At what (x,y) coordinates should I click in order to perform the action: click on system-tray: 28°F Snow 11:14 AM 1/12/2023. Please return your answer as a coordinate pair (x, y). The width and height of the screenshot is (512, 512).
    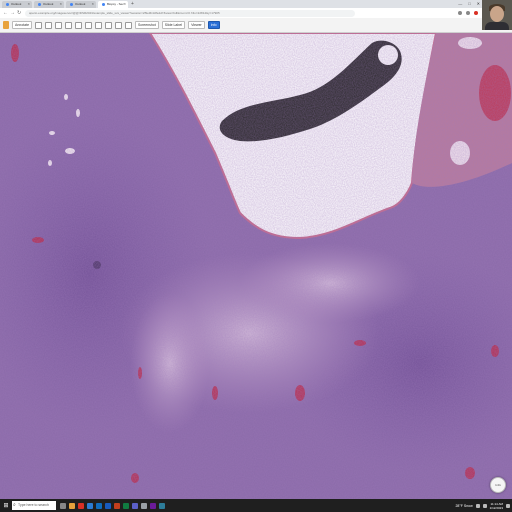
    Looking at the image, I should click on (482, 505).